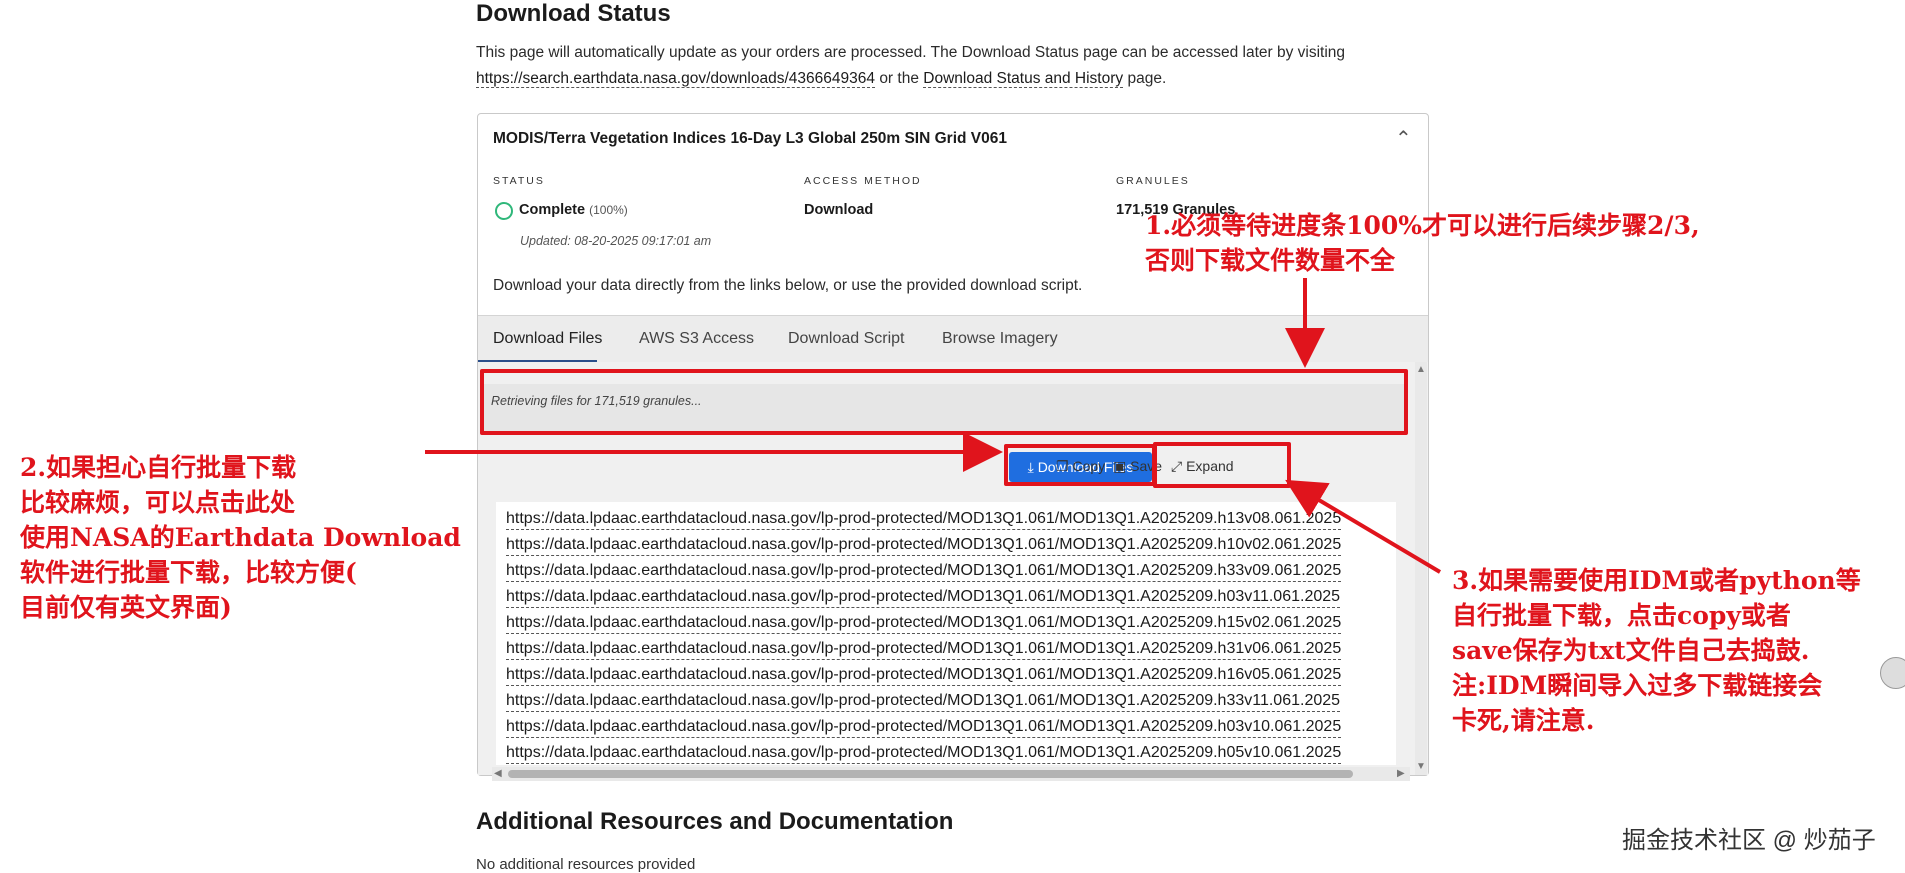  What do you see at coordinates (1892, 673) in the screenshot?
I see `avatar` at bounding box center [1892, 673].